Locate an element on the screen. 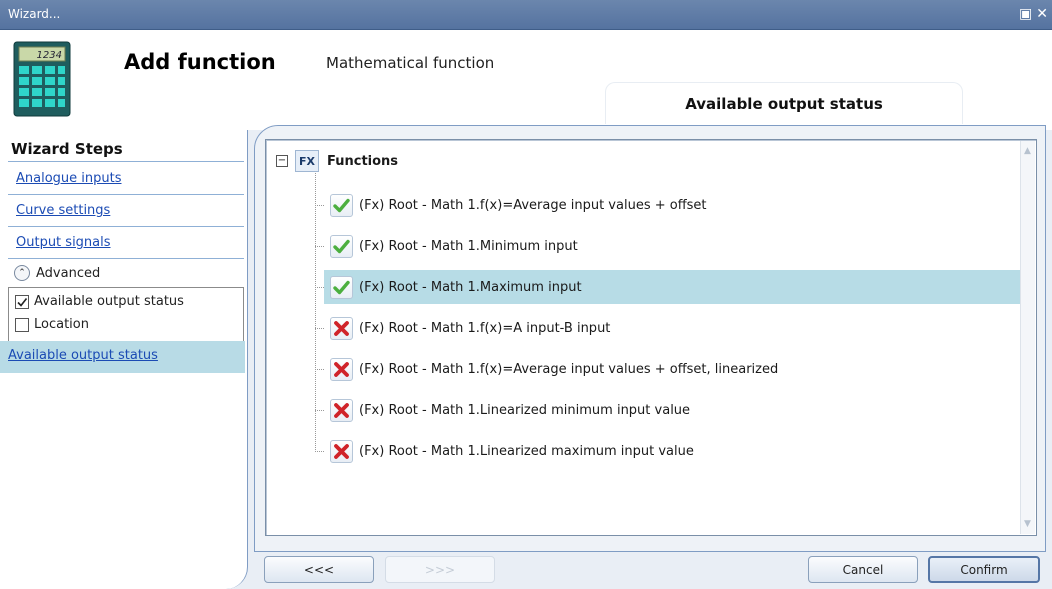 The image size is (1052, 589). close-icon: ✕ is located at coordinates (1044, 14).